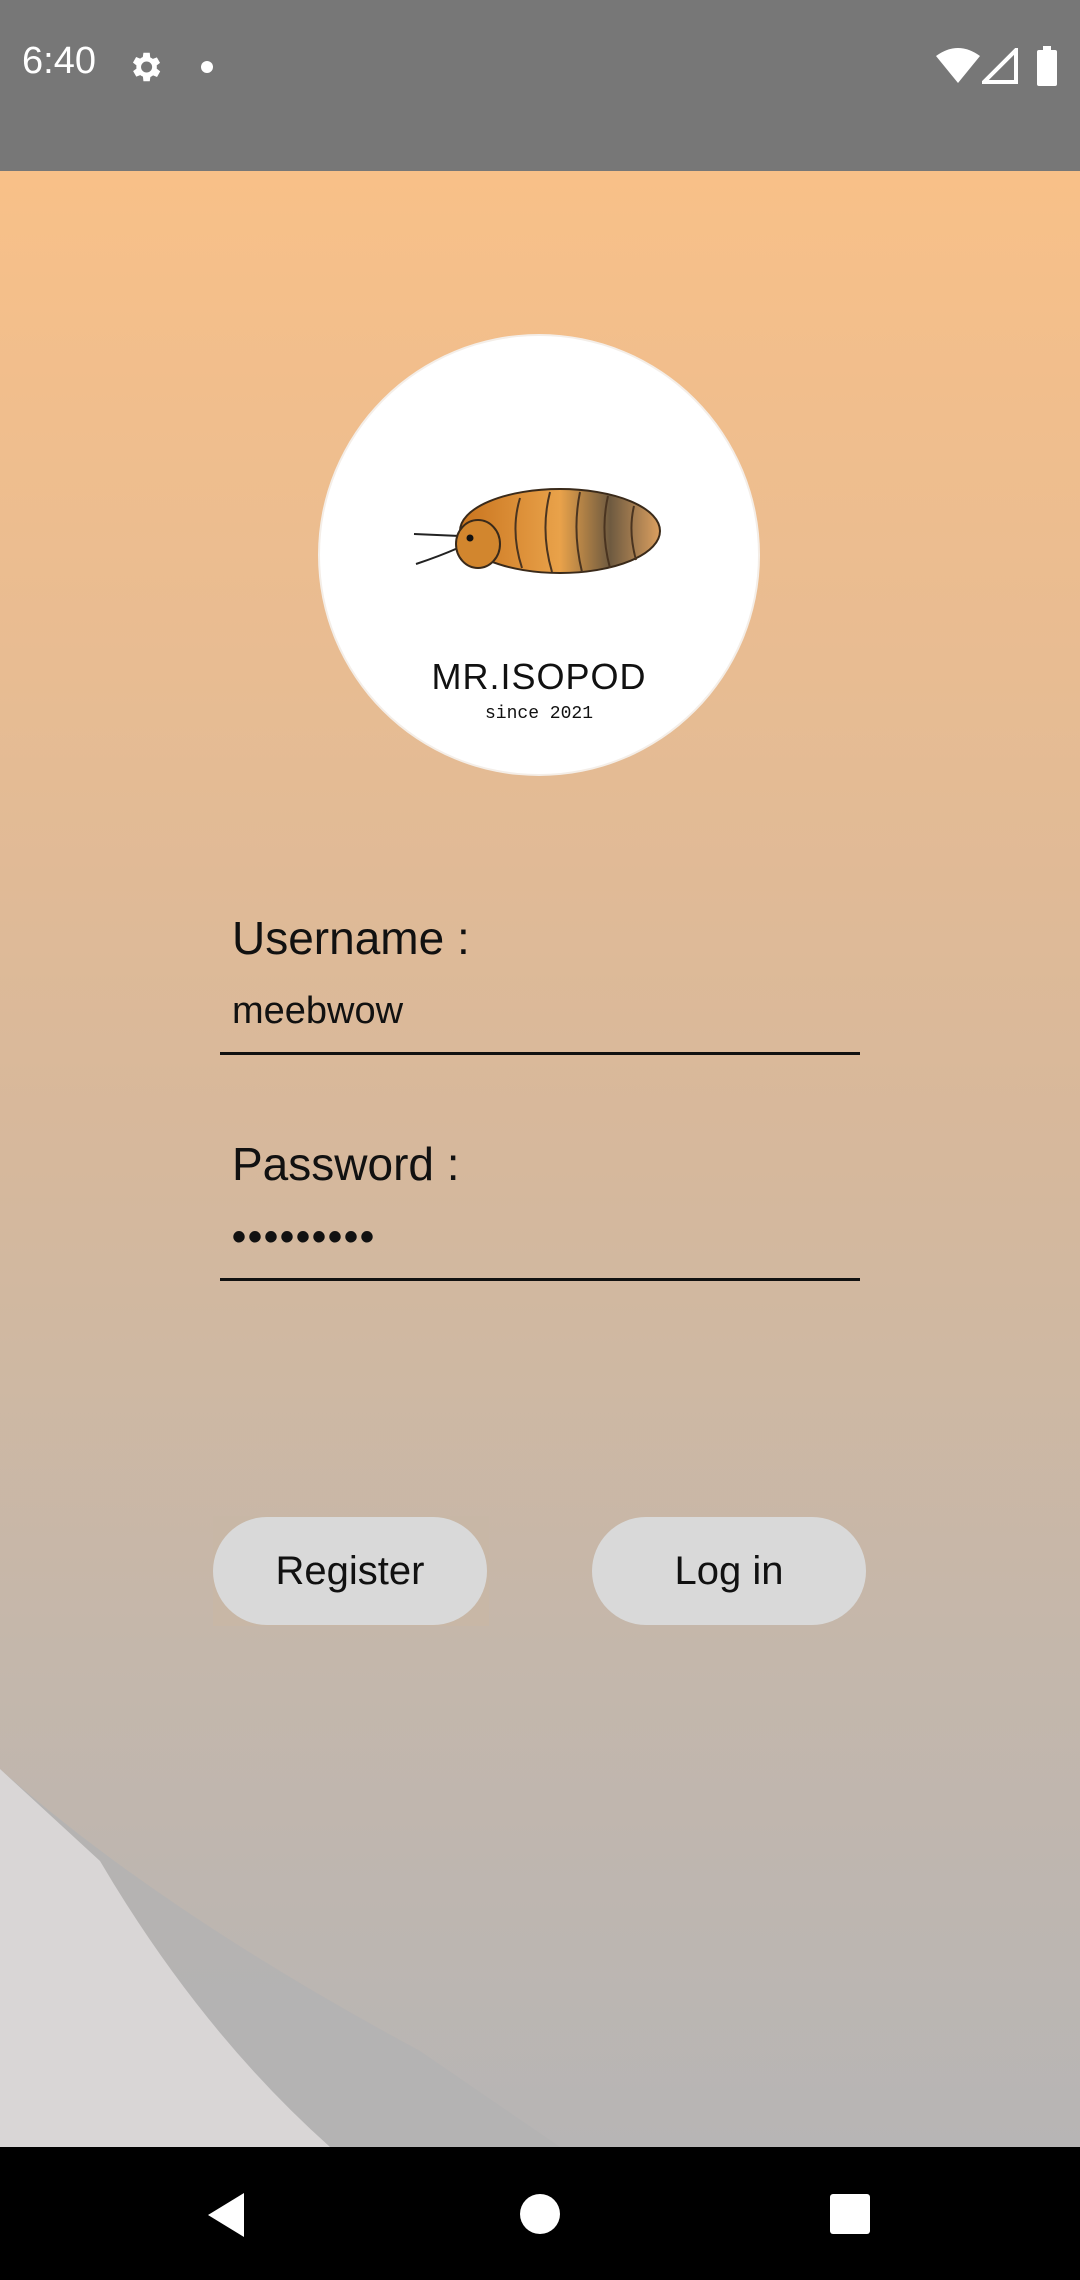 The height and width of the screenshot is (2280, 1080). I want to click on logo-brand-text: MR.ISOPOD, so click(539, 676).